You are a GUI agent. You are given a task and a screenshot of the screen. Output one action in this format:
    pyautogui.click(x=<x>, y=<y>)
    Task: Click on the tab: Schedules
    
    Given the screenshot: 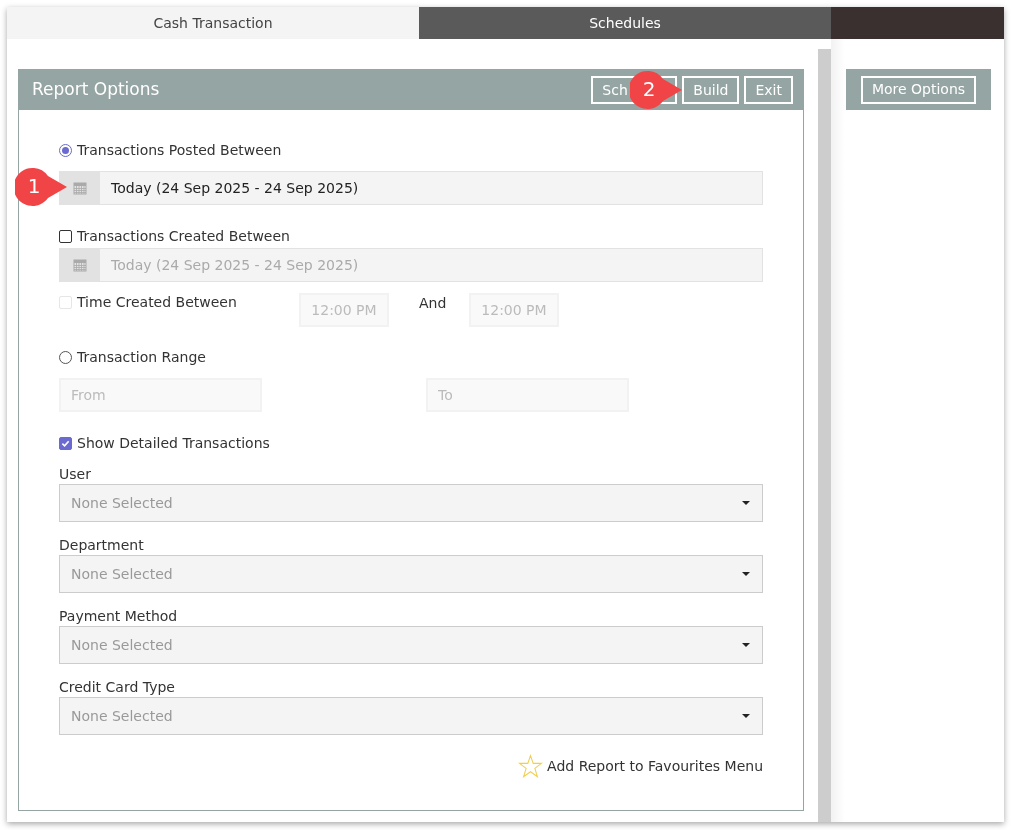 What is the action you would take?
    pyautogui.click(x=625, y=23)
    